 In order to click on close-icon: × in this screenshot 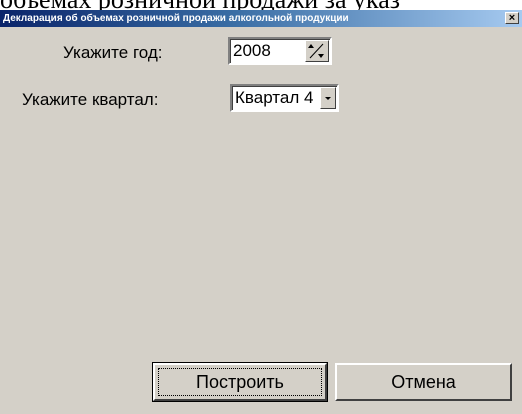, I will do `click(512, 18)`.